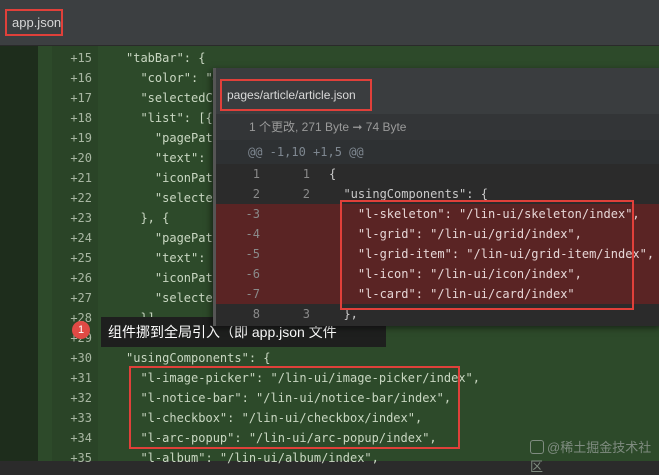  I want to click on diff-line: 1 1 {, so click(437, 174).